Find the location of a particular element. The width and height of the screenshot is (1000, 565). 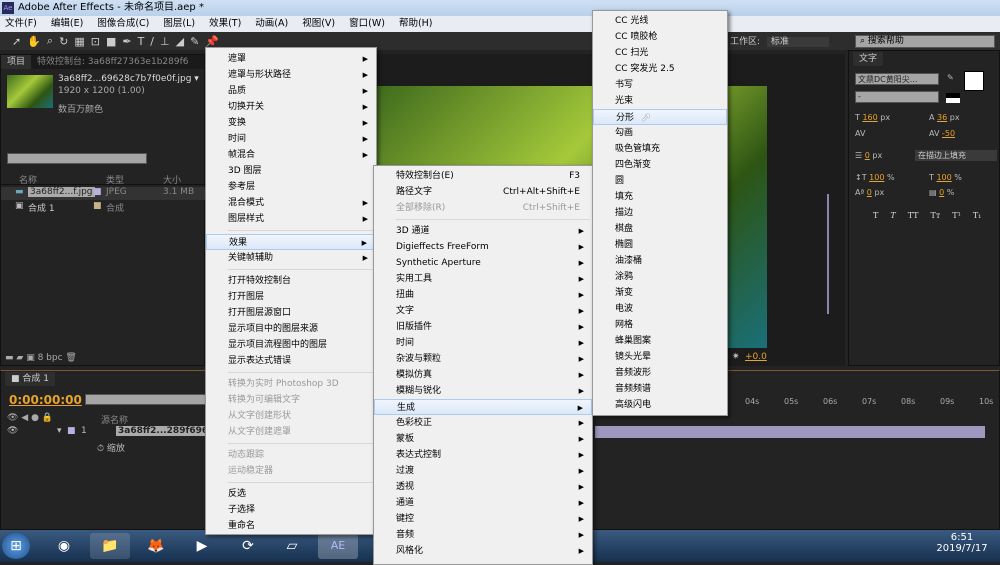

tracking-value: -50 is located at coordinates (948, 133).